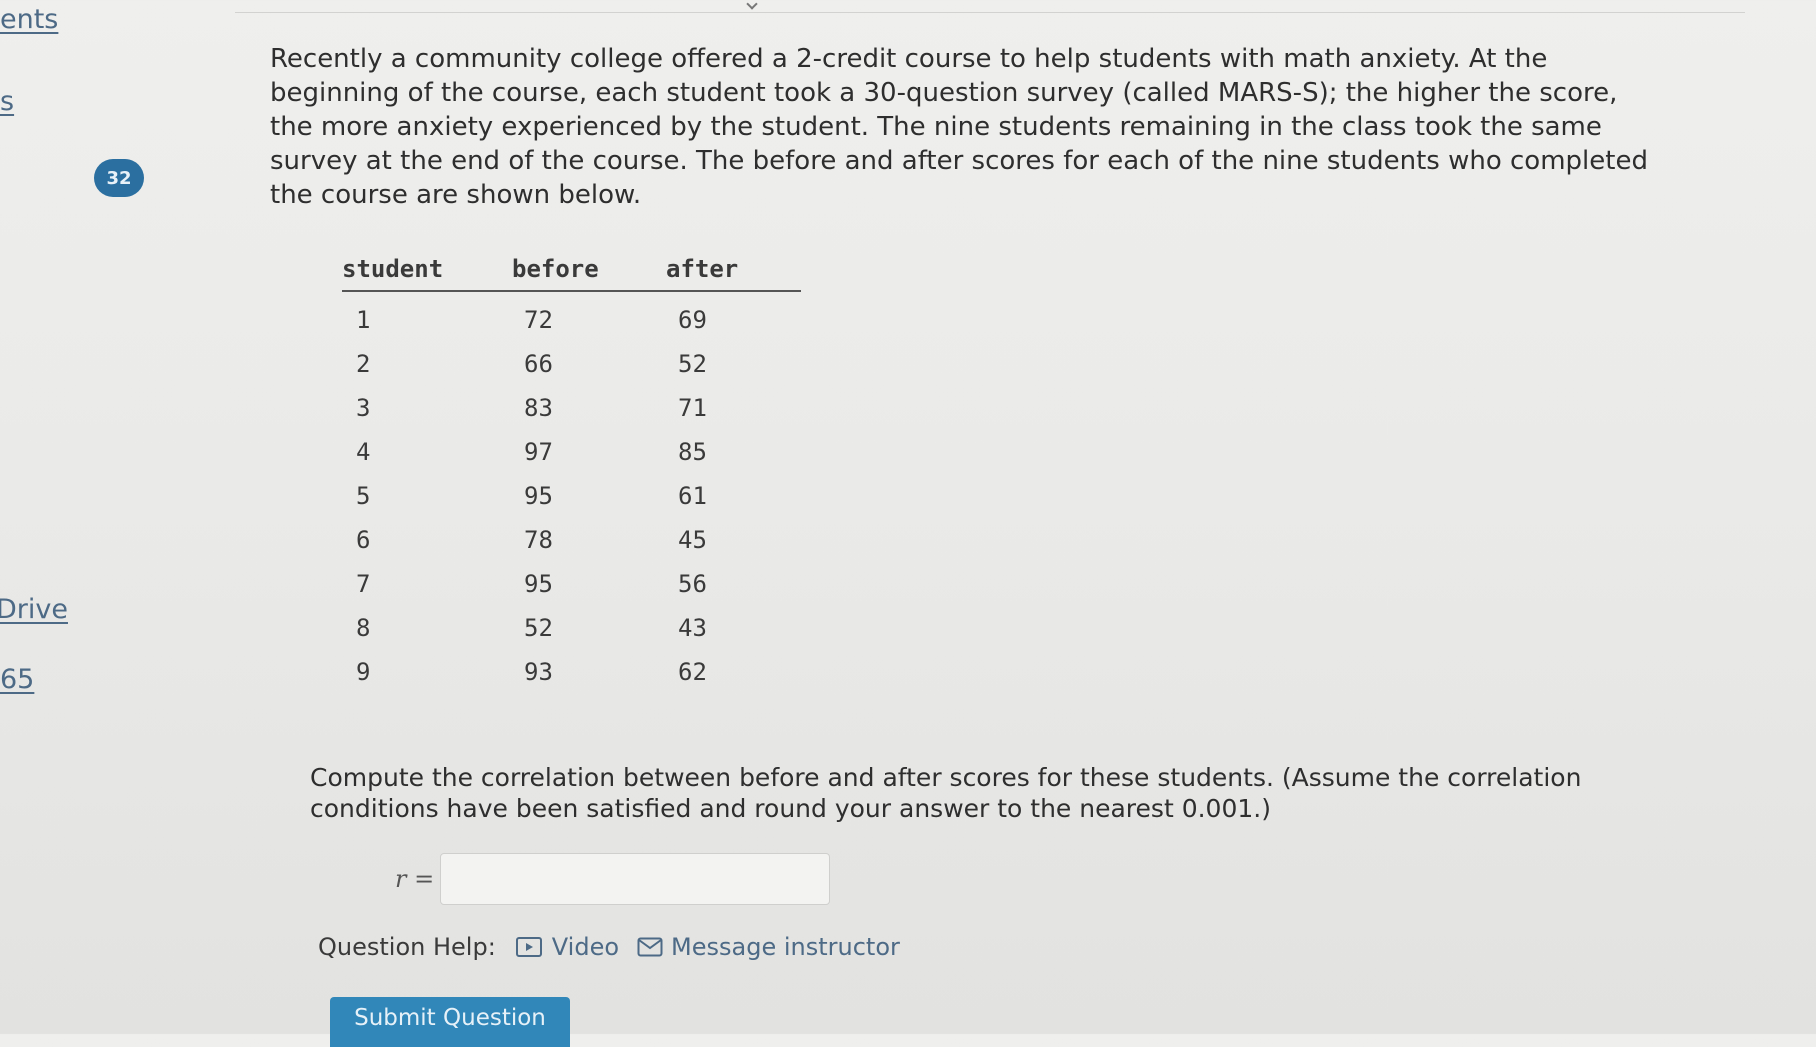 The height and width of the screenshot is (1047, 1816). Describe the element at coordinates (692, 364) in the screenshot. I see `cell-after: 52` at that location.